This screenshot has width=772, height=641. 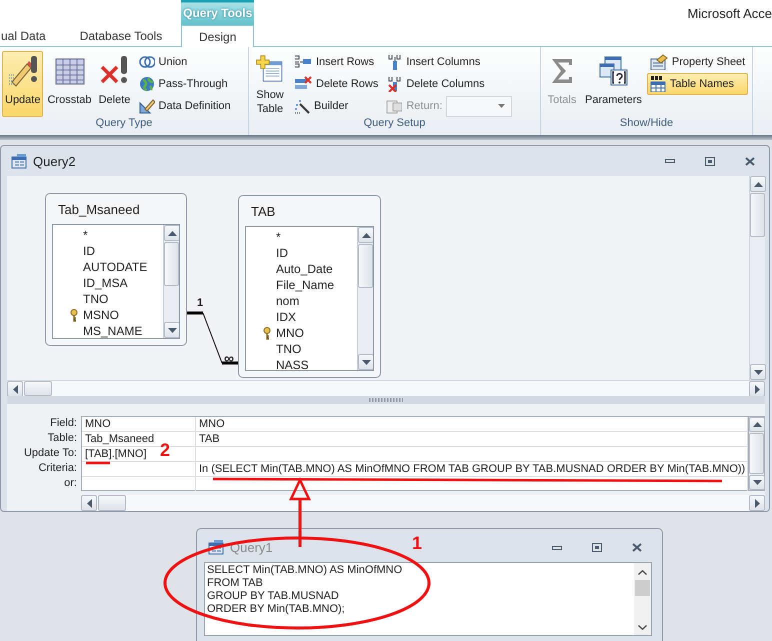 I want to click on contextual-tab-group: Query Tools, so click(x=217, y=12).